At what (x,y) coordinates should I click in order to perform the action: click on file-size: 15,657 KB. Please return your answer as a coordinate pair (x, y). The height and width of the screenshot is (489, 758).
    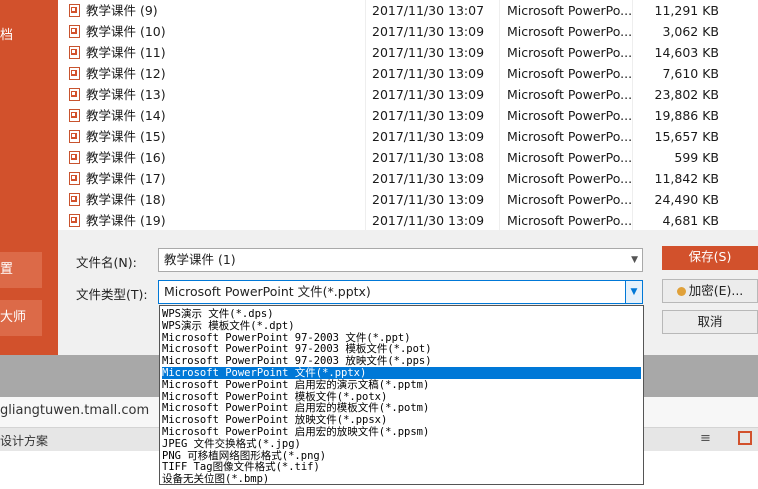
    Looking at the image, I should click on (686, 136).